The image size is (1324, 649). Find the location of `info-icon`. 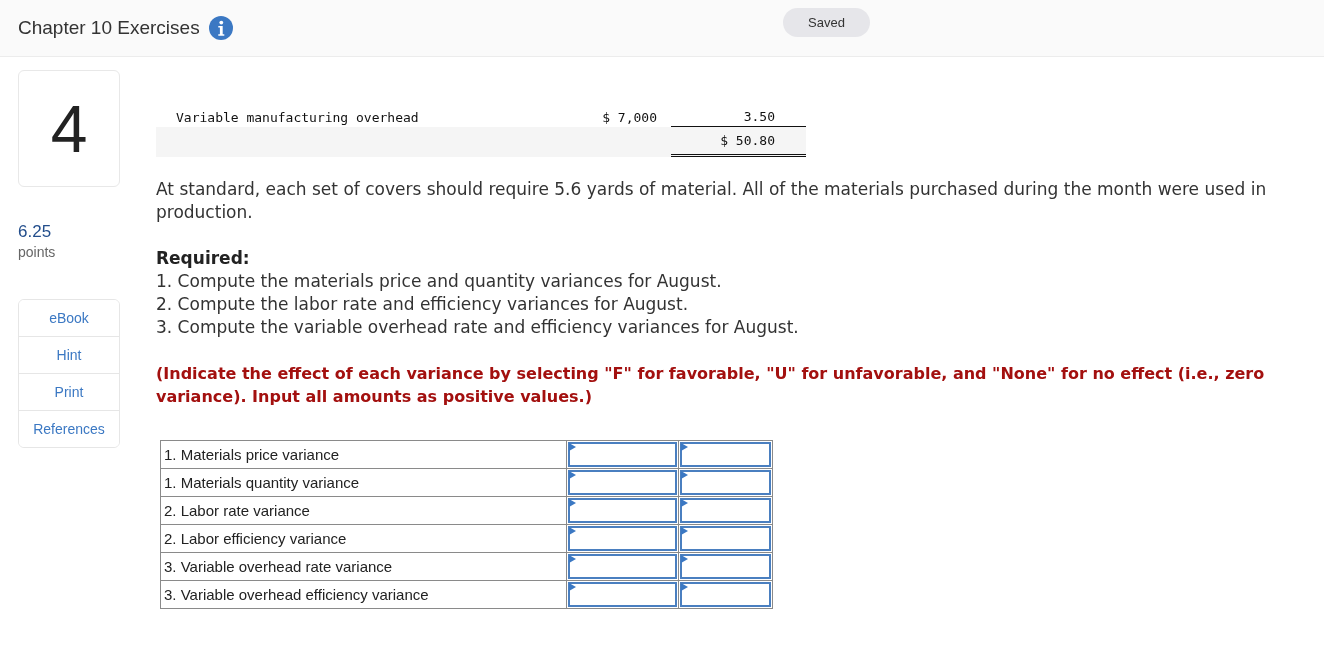

info-icon is located at coordinates (220, 28).